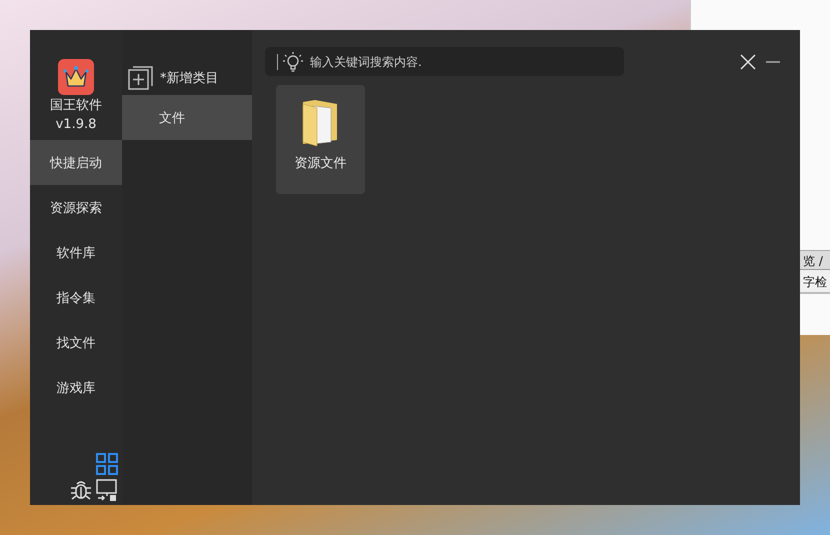 This screenshot has height=535, width=830. I want to click on monitor-icon, so click(107, 490).